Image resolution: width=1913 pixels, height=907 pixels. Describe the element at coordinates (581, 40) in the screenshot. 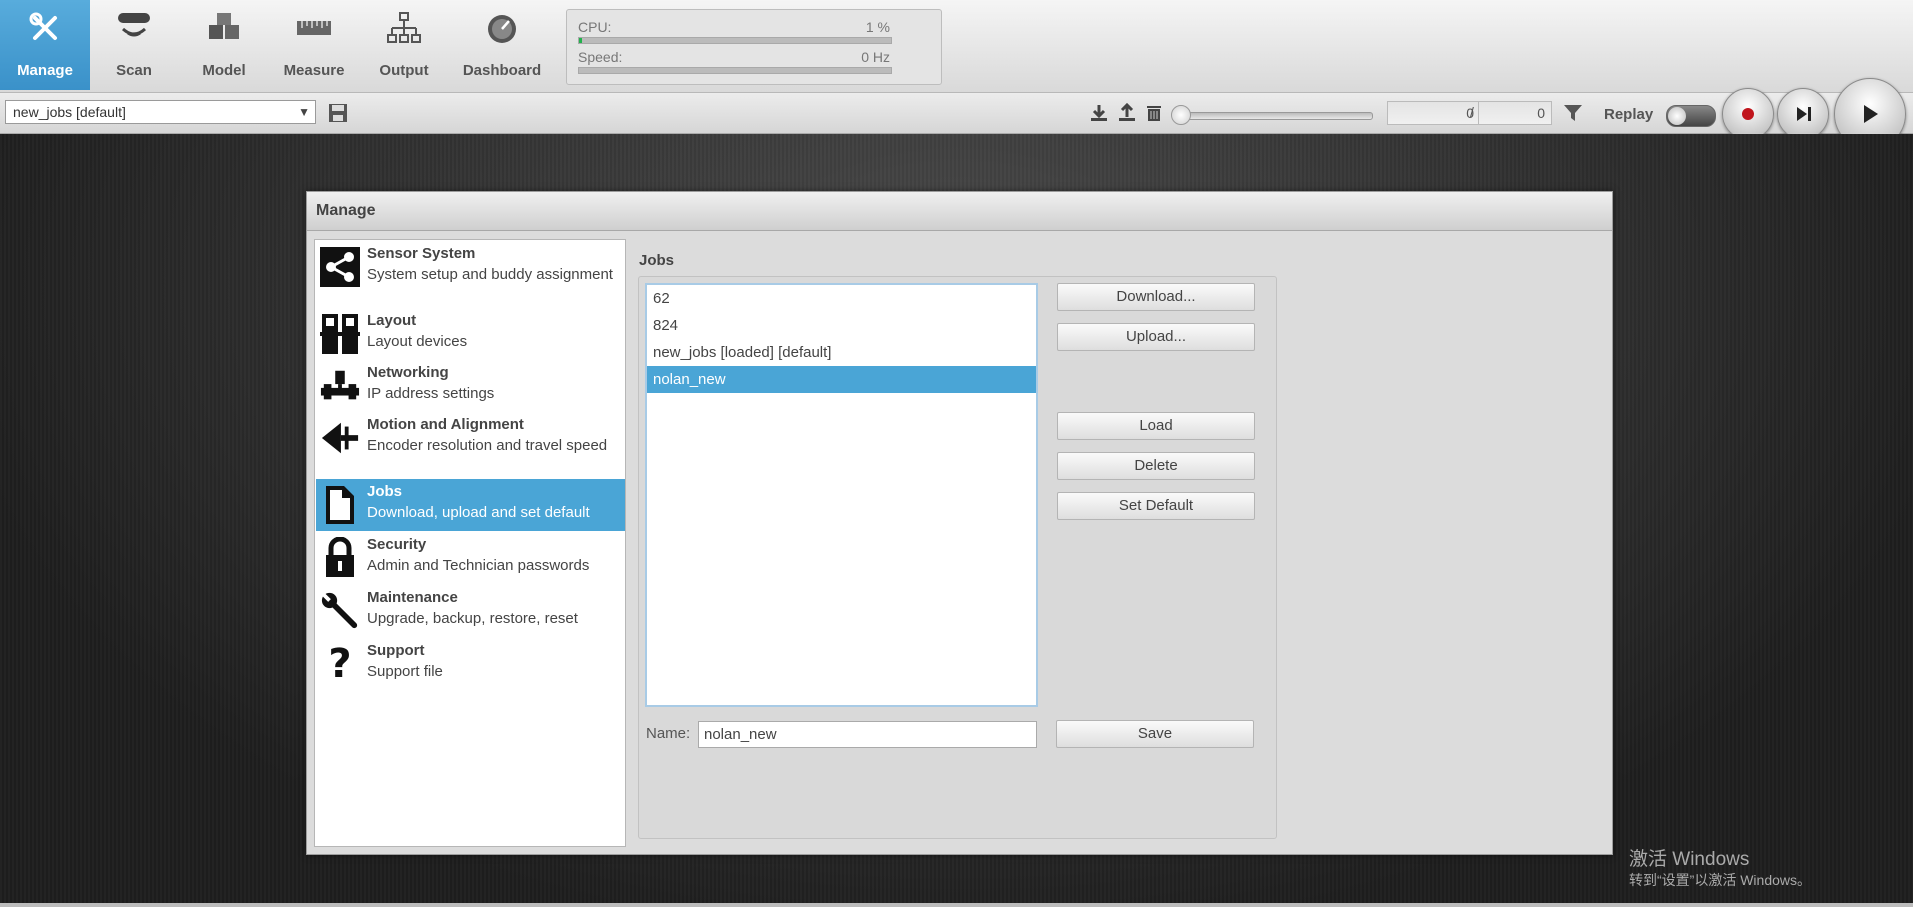

I see `cpu-bar-fill` at that location.